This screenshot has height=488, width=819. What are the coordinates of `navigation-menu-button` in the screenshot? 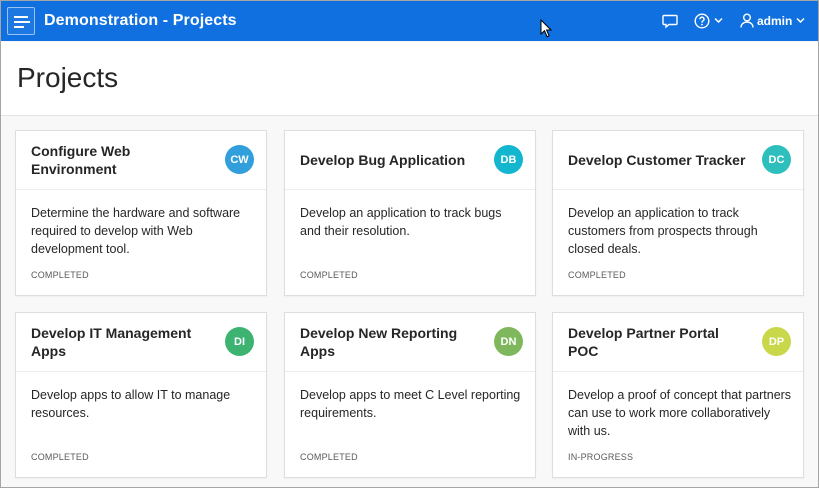 It's located at (21, 21).